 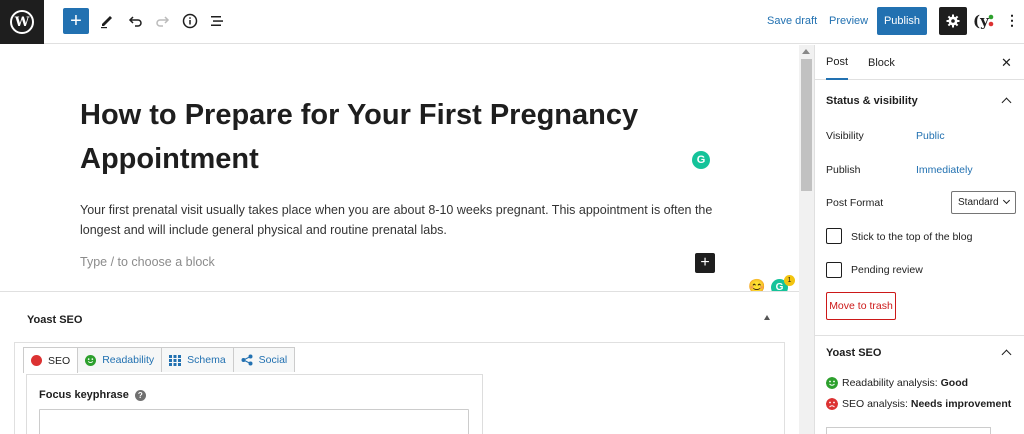 I want to click on gear-icon, so click(x=953, y=21).